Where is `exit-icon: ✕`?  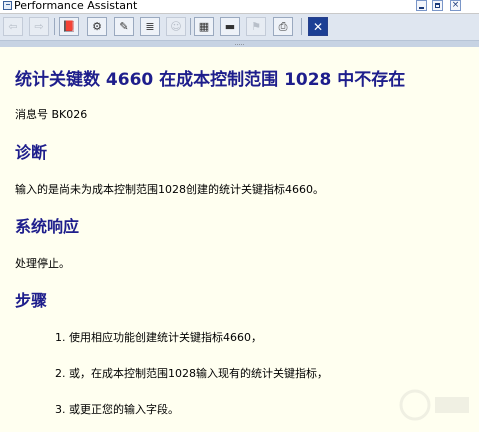 exit-icon: ✕ is located at coordinates (318, 26).